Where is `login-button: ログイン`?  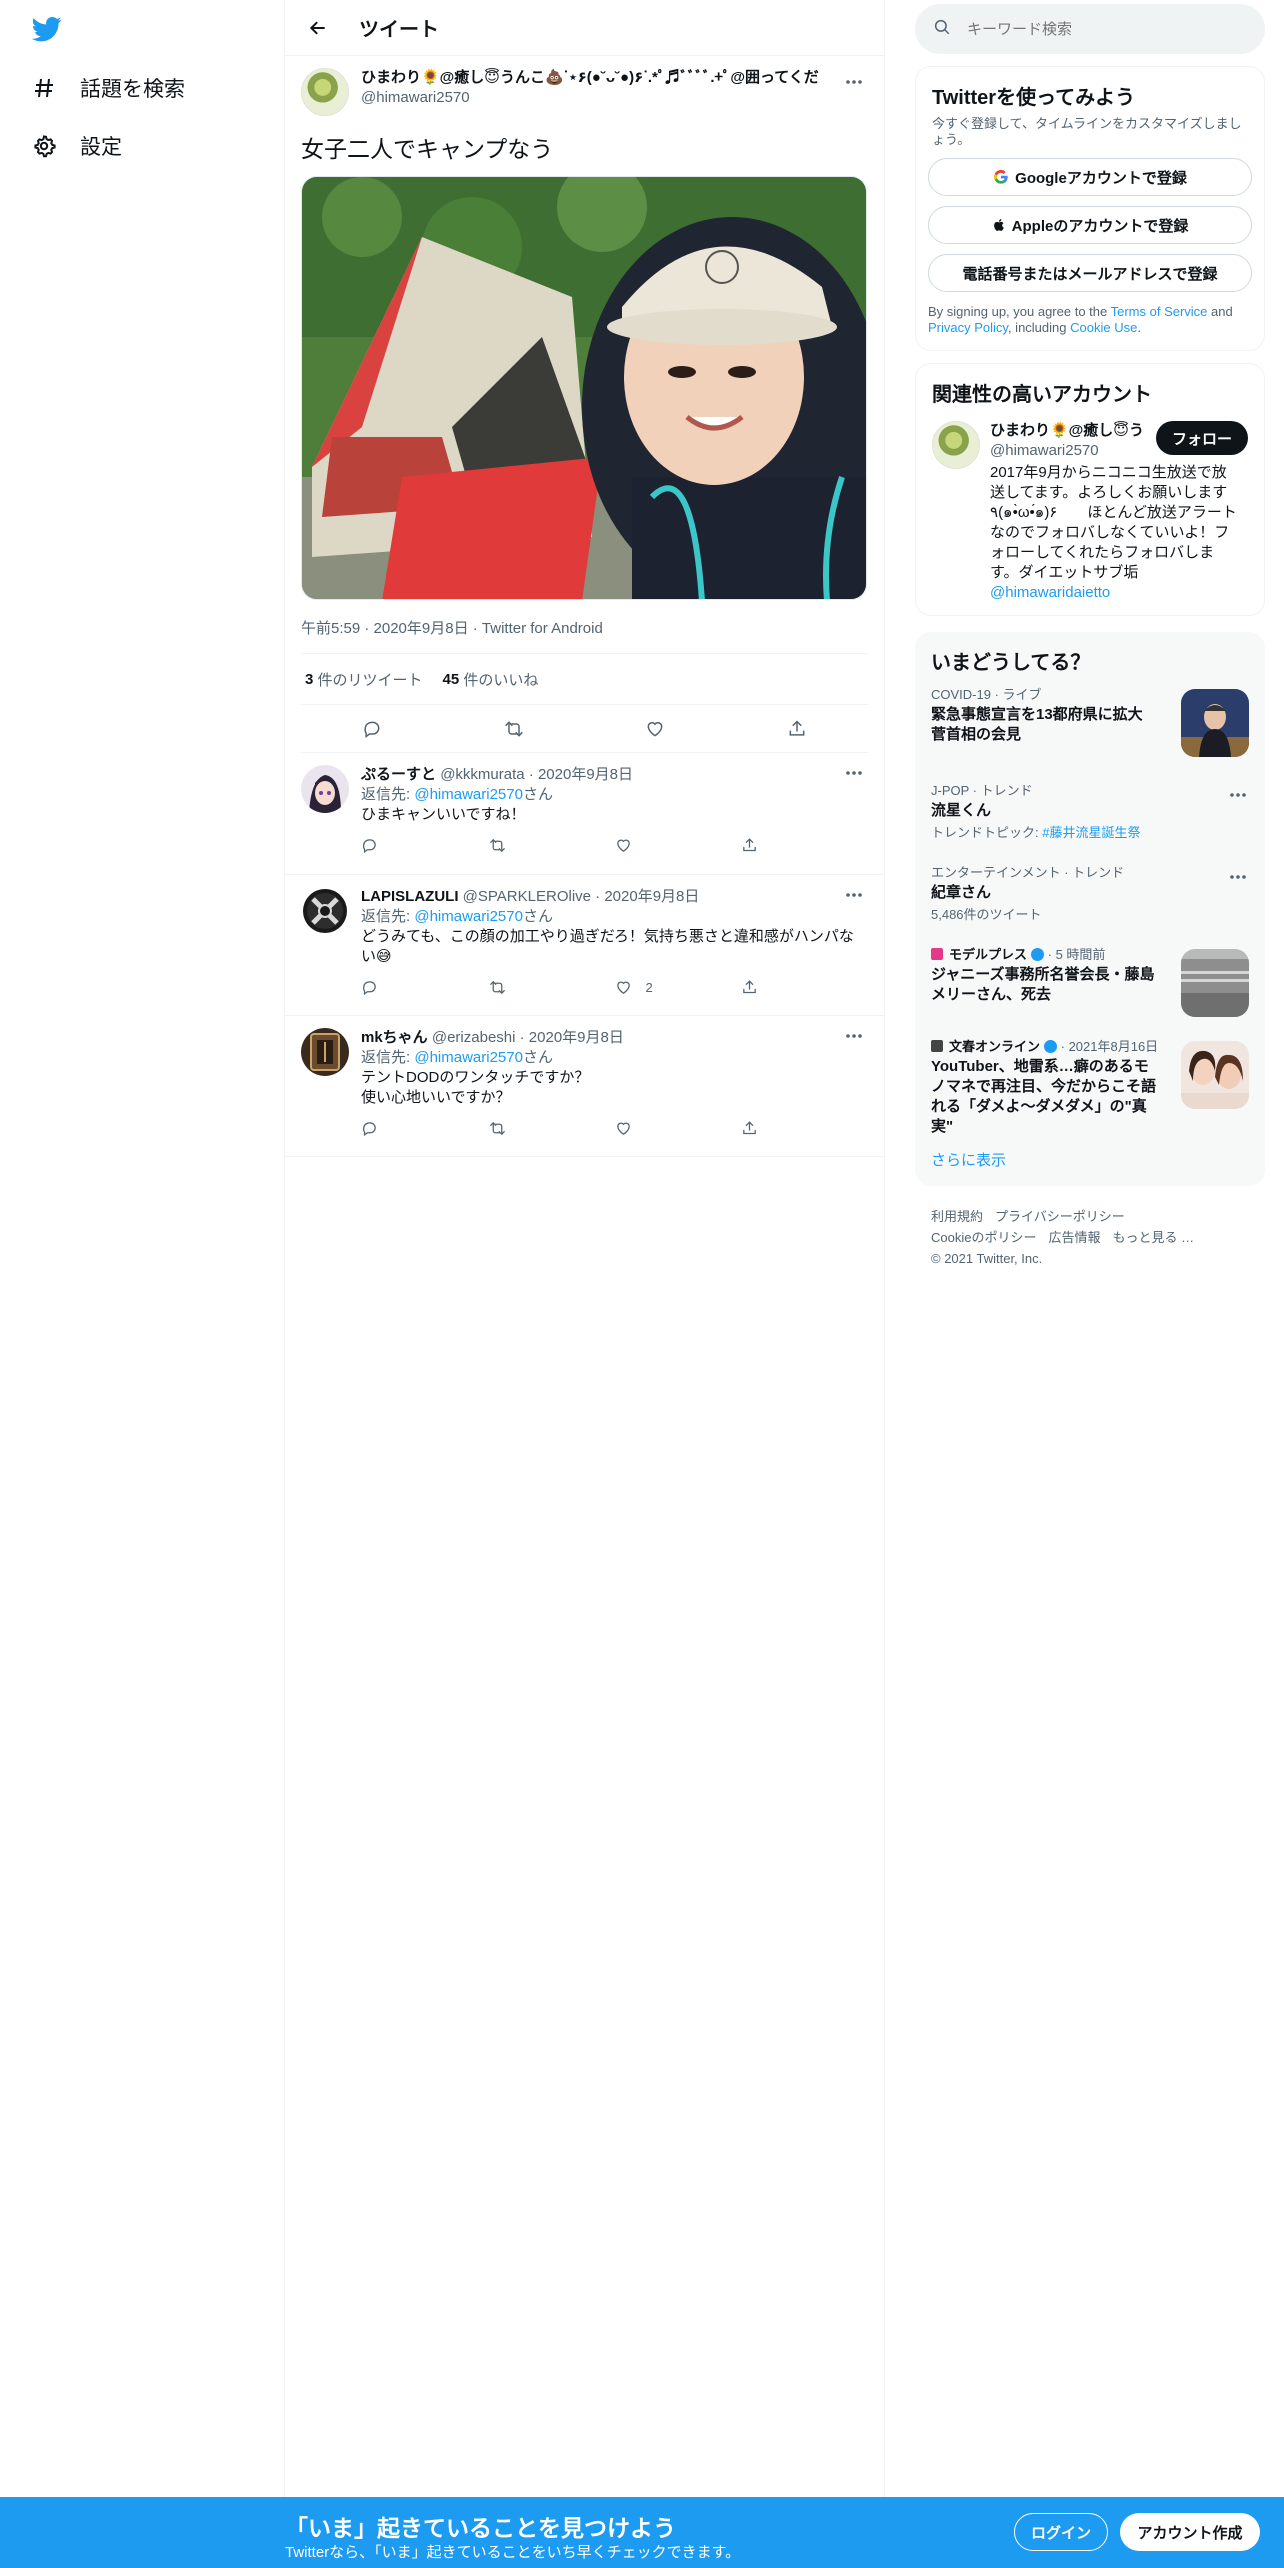
login-button: ログイン is located at coordinates (1061, 2532).